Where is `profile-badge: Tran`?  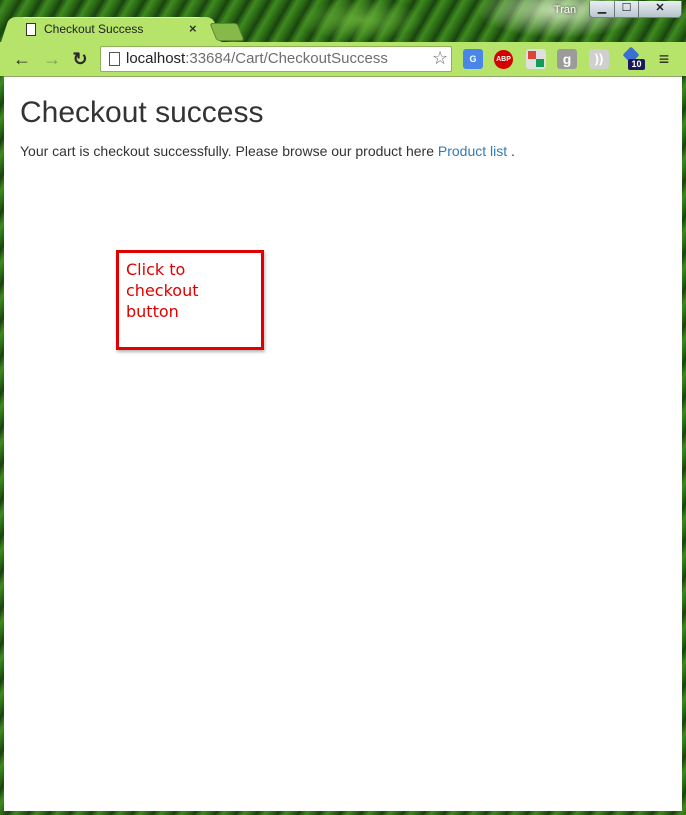 profile-badge: Tran is located at coordinates (565, 10).